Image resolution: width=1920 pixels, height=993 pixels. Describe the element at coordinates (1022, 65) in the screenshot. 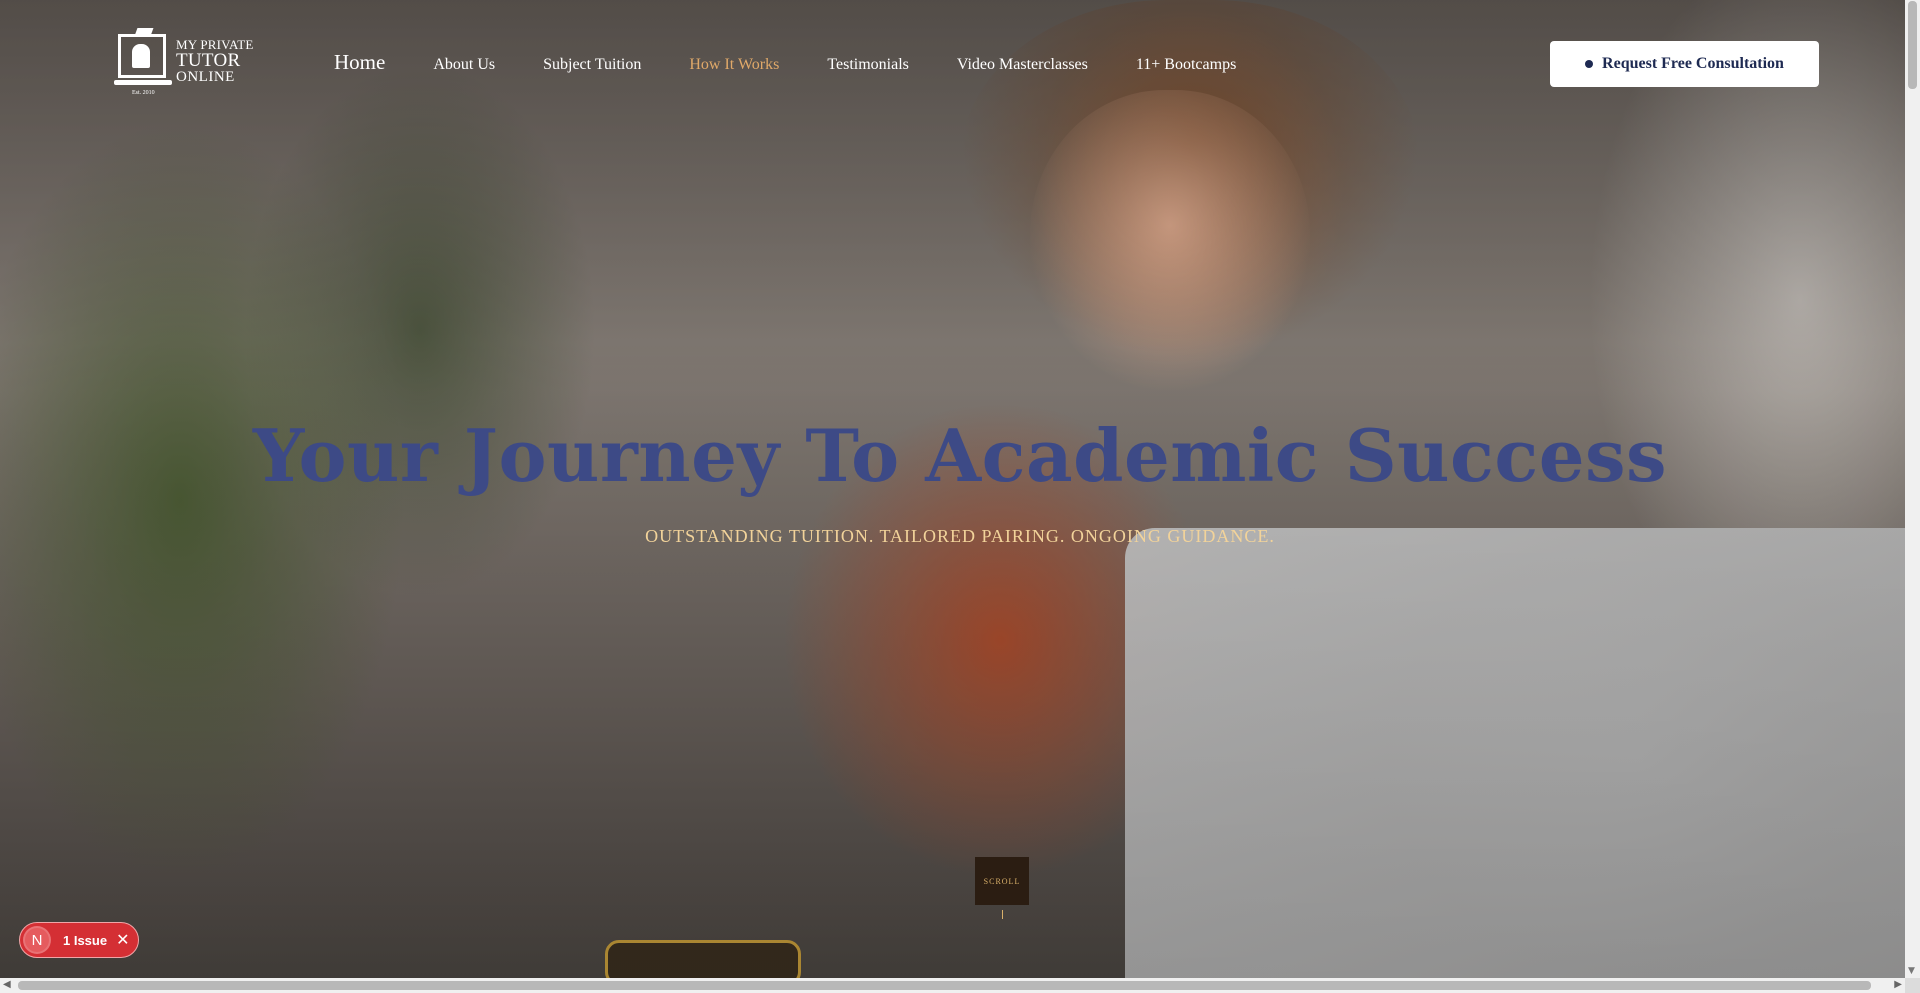

I see `nav-video-masterclasses: Video Masterclasses` at that location.